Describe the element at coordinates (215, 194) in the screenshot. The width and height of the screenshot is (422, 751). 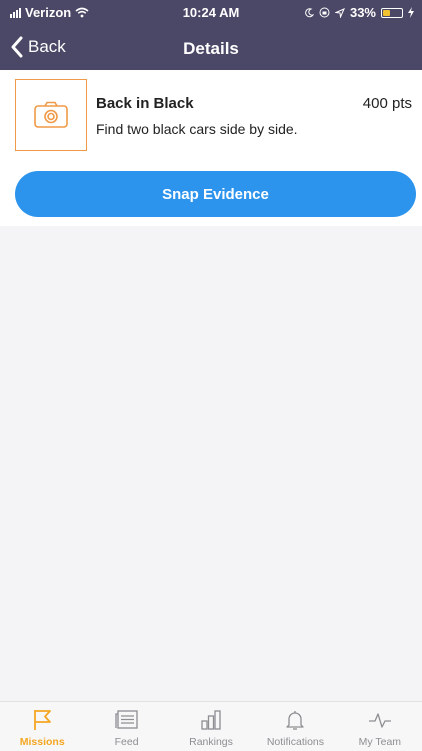
I see `snap-evidence-button: Snap Evidence` at that location.